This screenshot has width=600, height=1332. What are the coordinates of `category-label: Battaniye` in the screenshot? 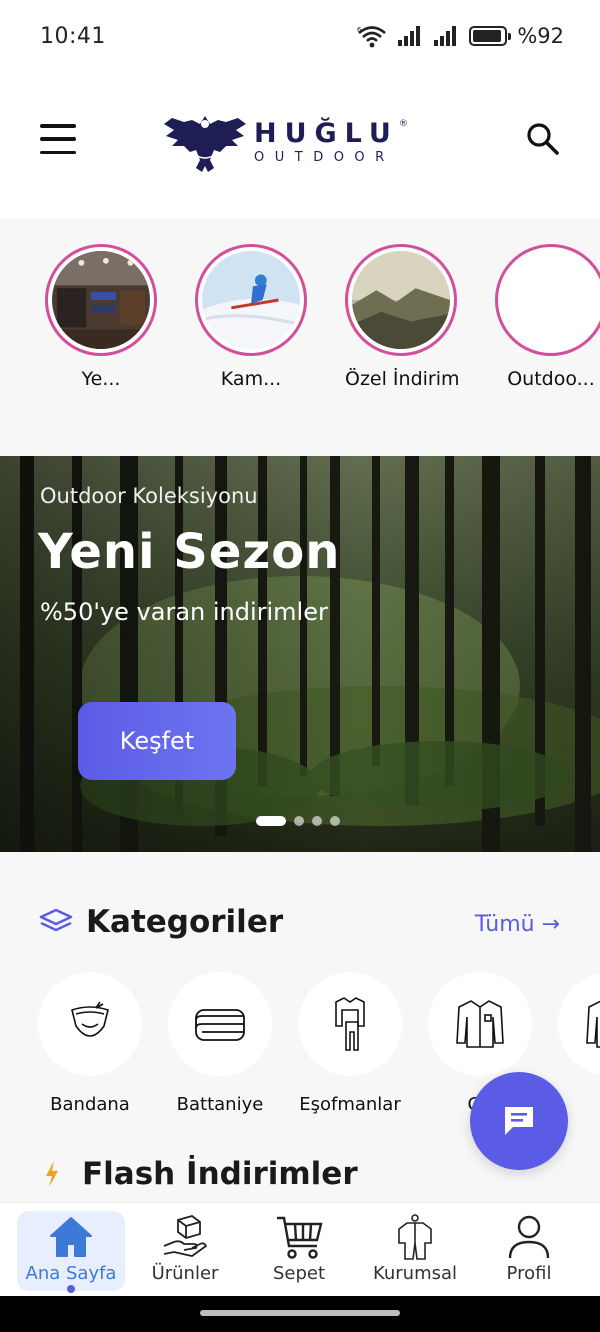 It's located at (220, 1104).